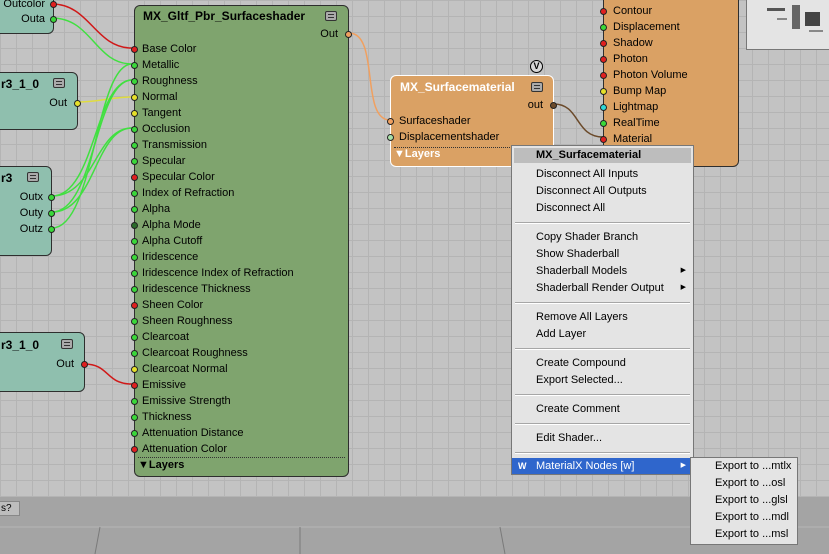  I want to click on node-left-2: r3_1_0 Out, so click(40, 101).